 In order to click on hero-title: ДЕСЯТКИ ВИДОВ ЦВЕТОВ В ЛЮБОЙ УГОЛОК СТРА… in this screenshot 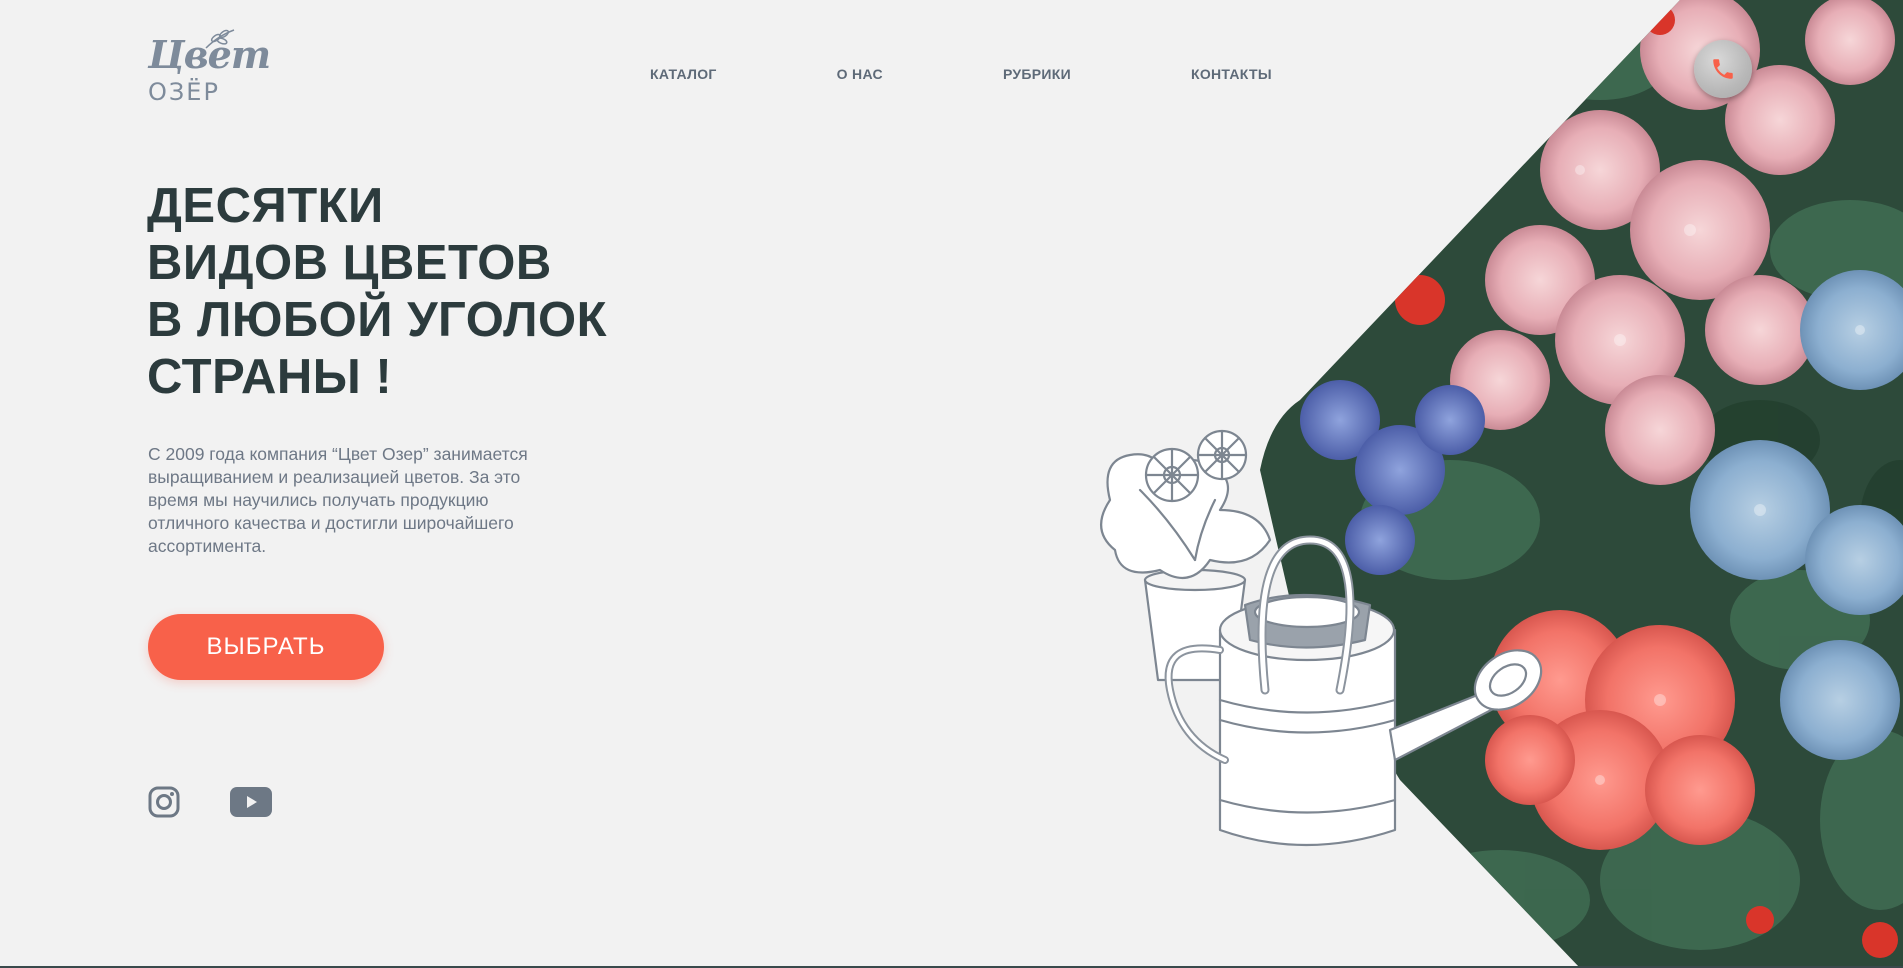, I will do `click(377, 292)`.